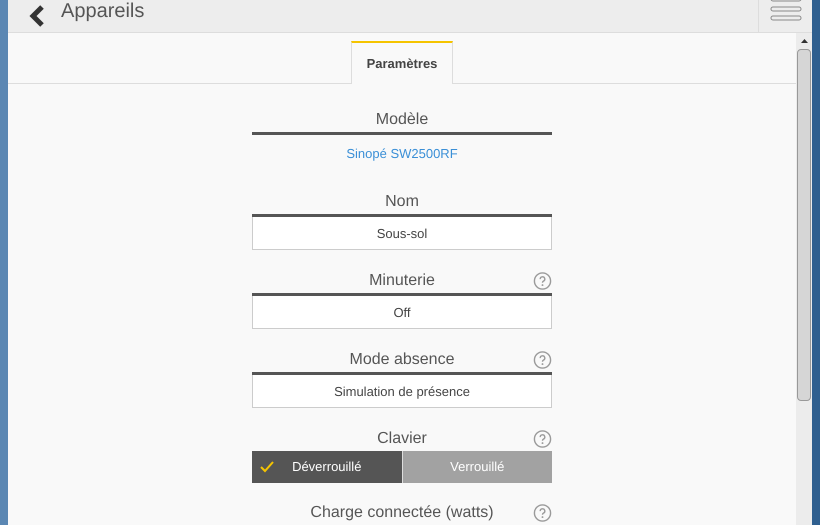  Describe the element at coordinates (267, 467) in the screenshot. I see `check-icon` at that location.